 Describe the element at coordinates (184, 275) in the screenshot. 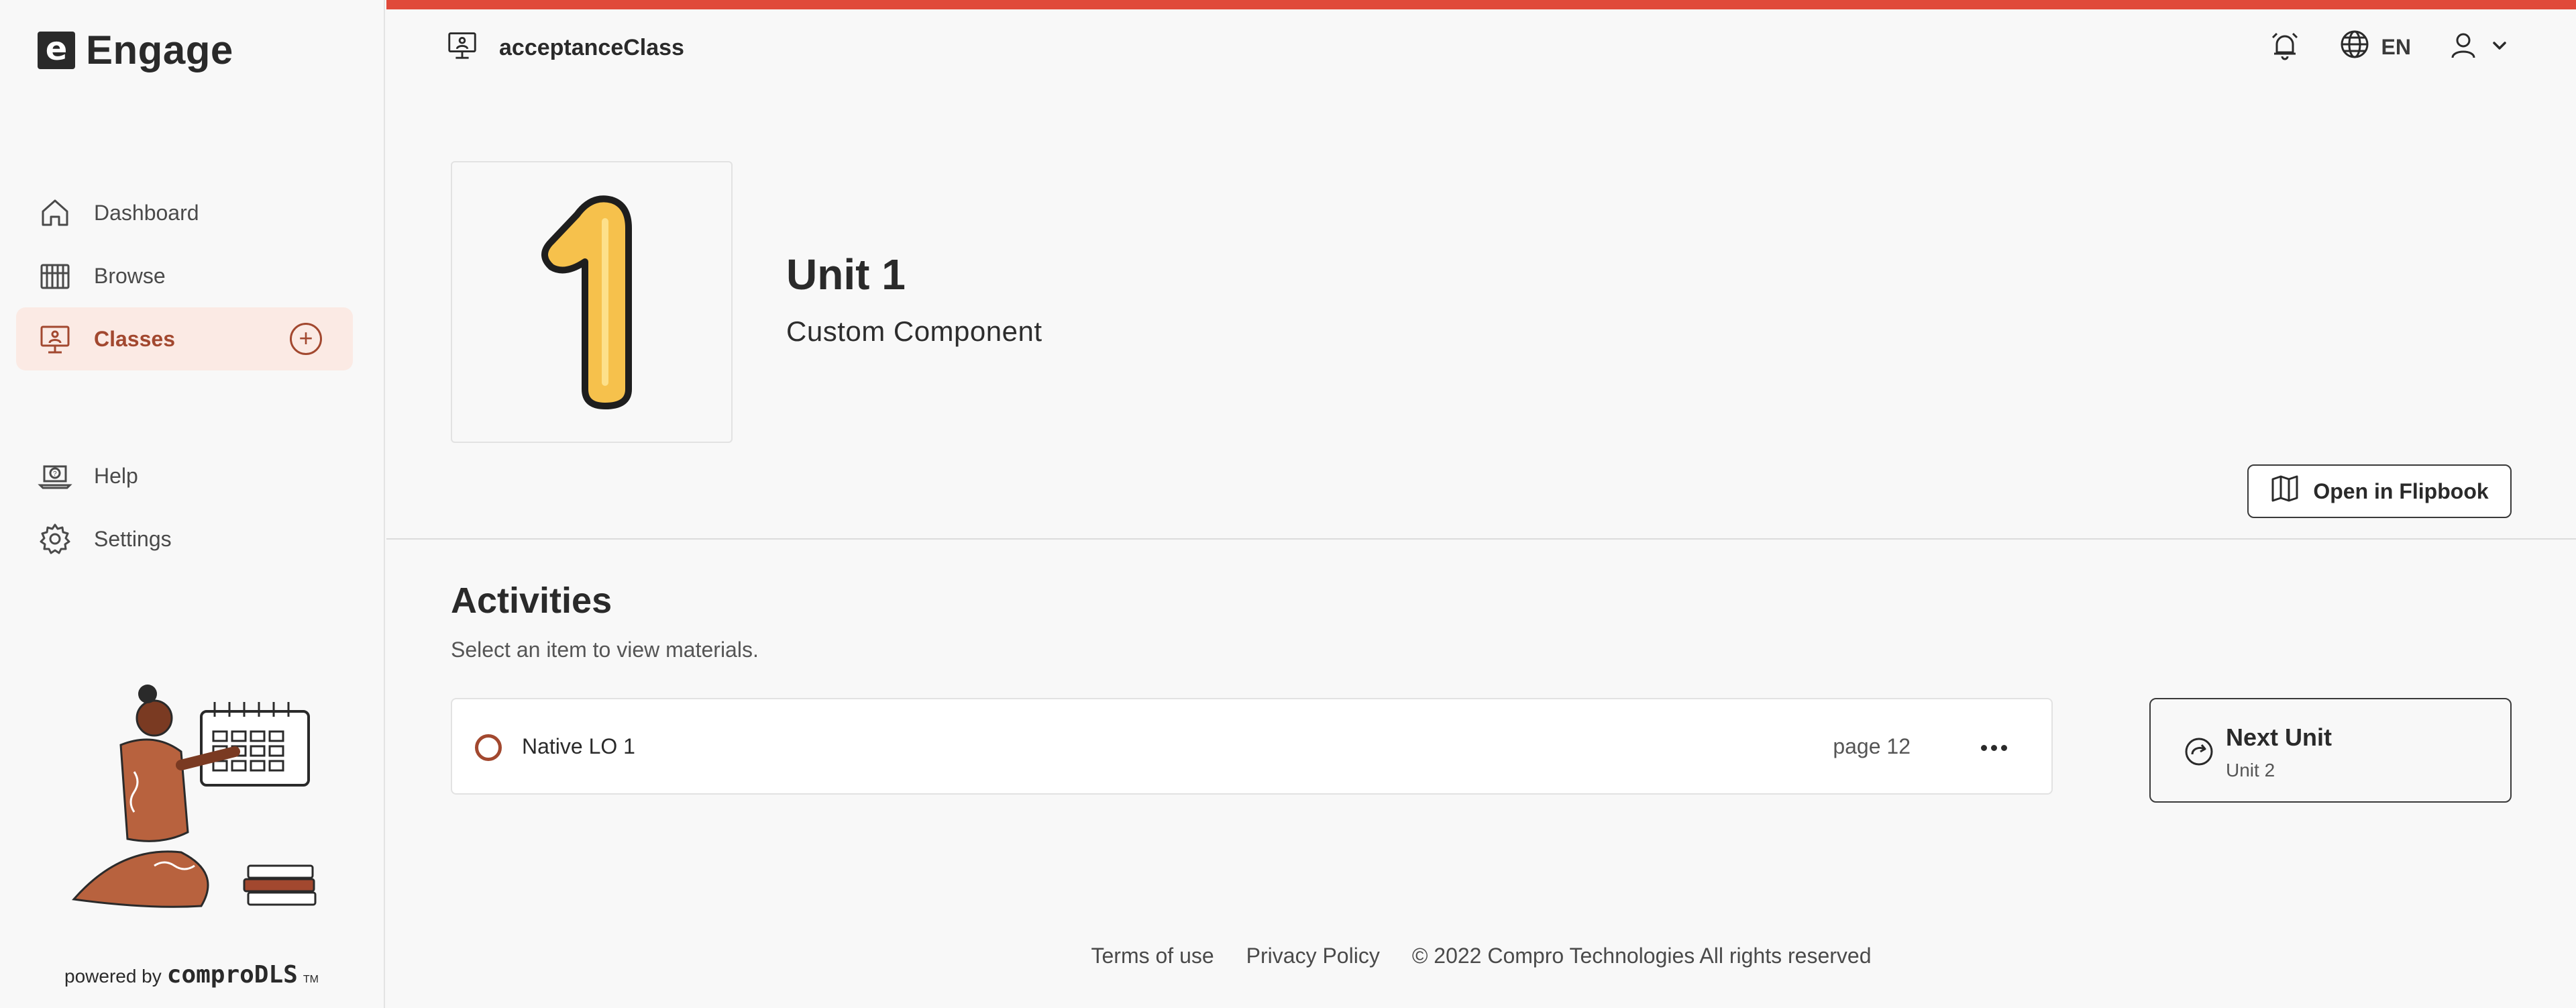

I see `sidebar-item-browse: Browse` at that location.